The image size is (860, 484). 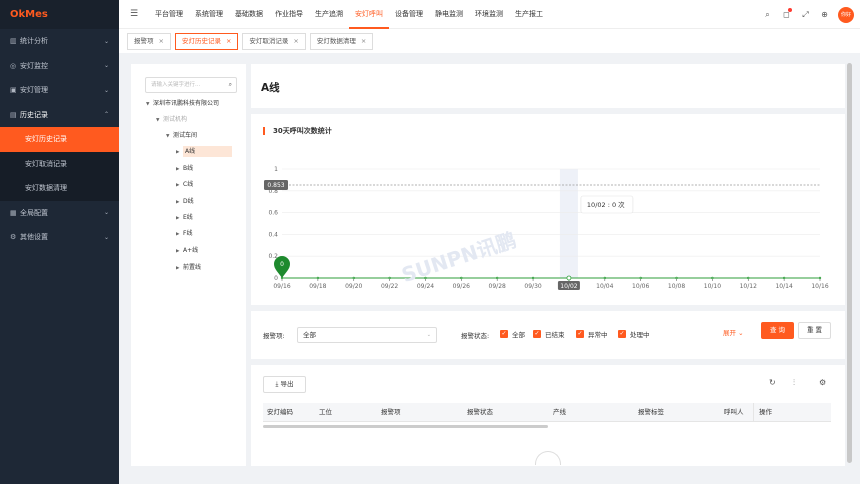 What do you see at coordinates (134, 14) in the screenshot?
I see `menu-collapse-icon: ☰` at bounding box center [134, 14].